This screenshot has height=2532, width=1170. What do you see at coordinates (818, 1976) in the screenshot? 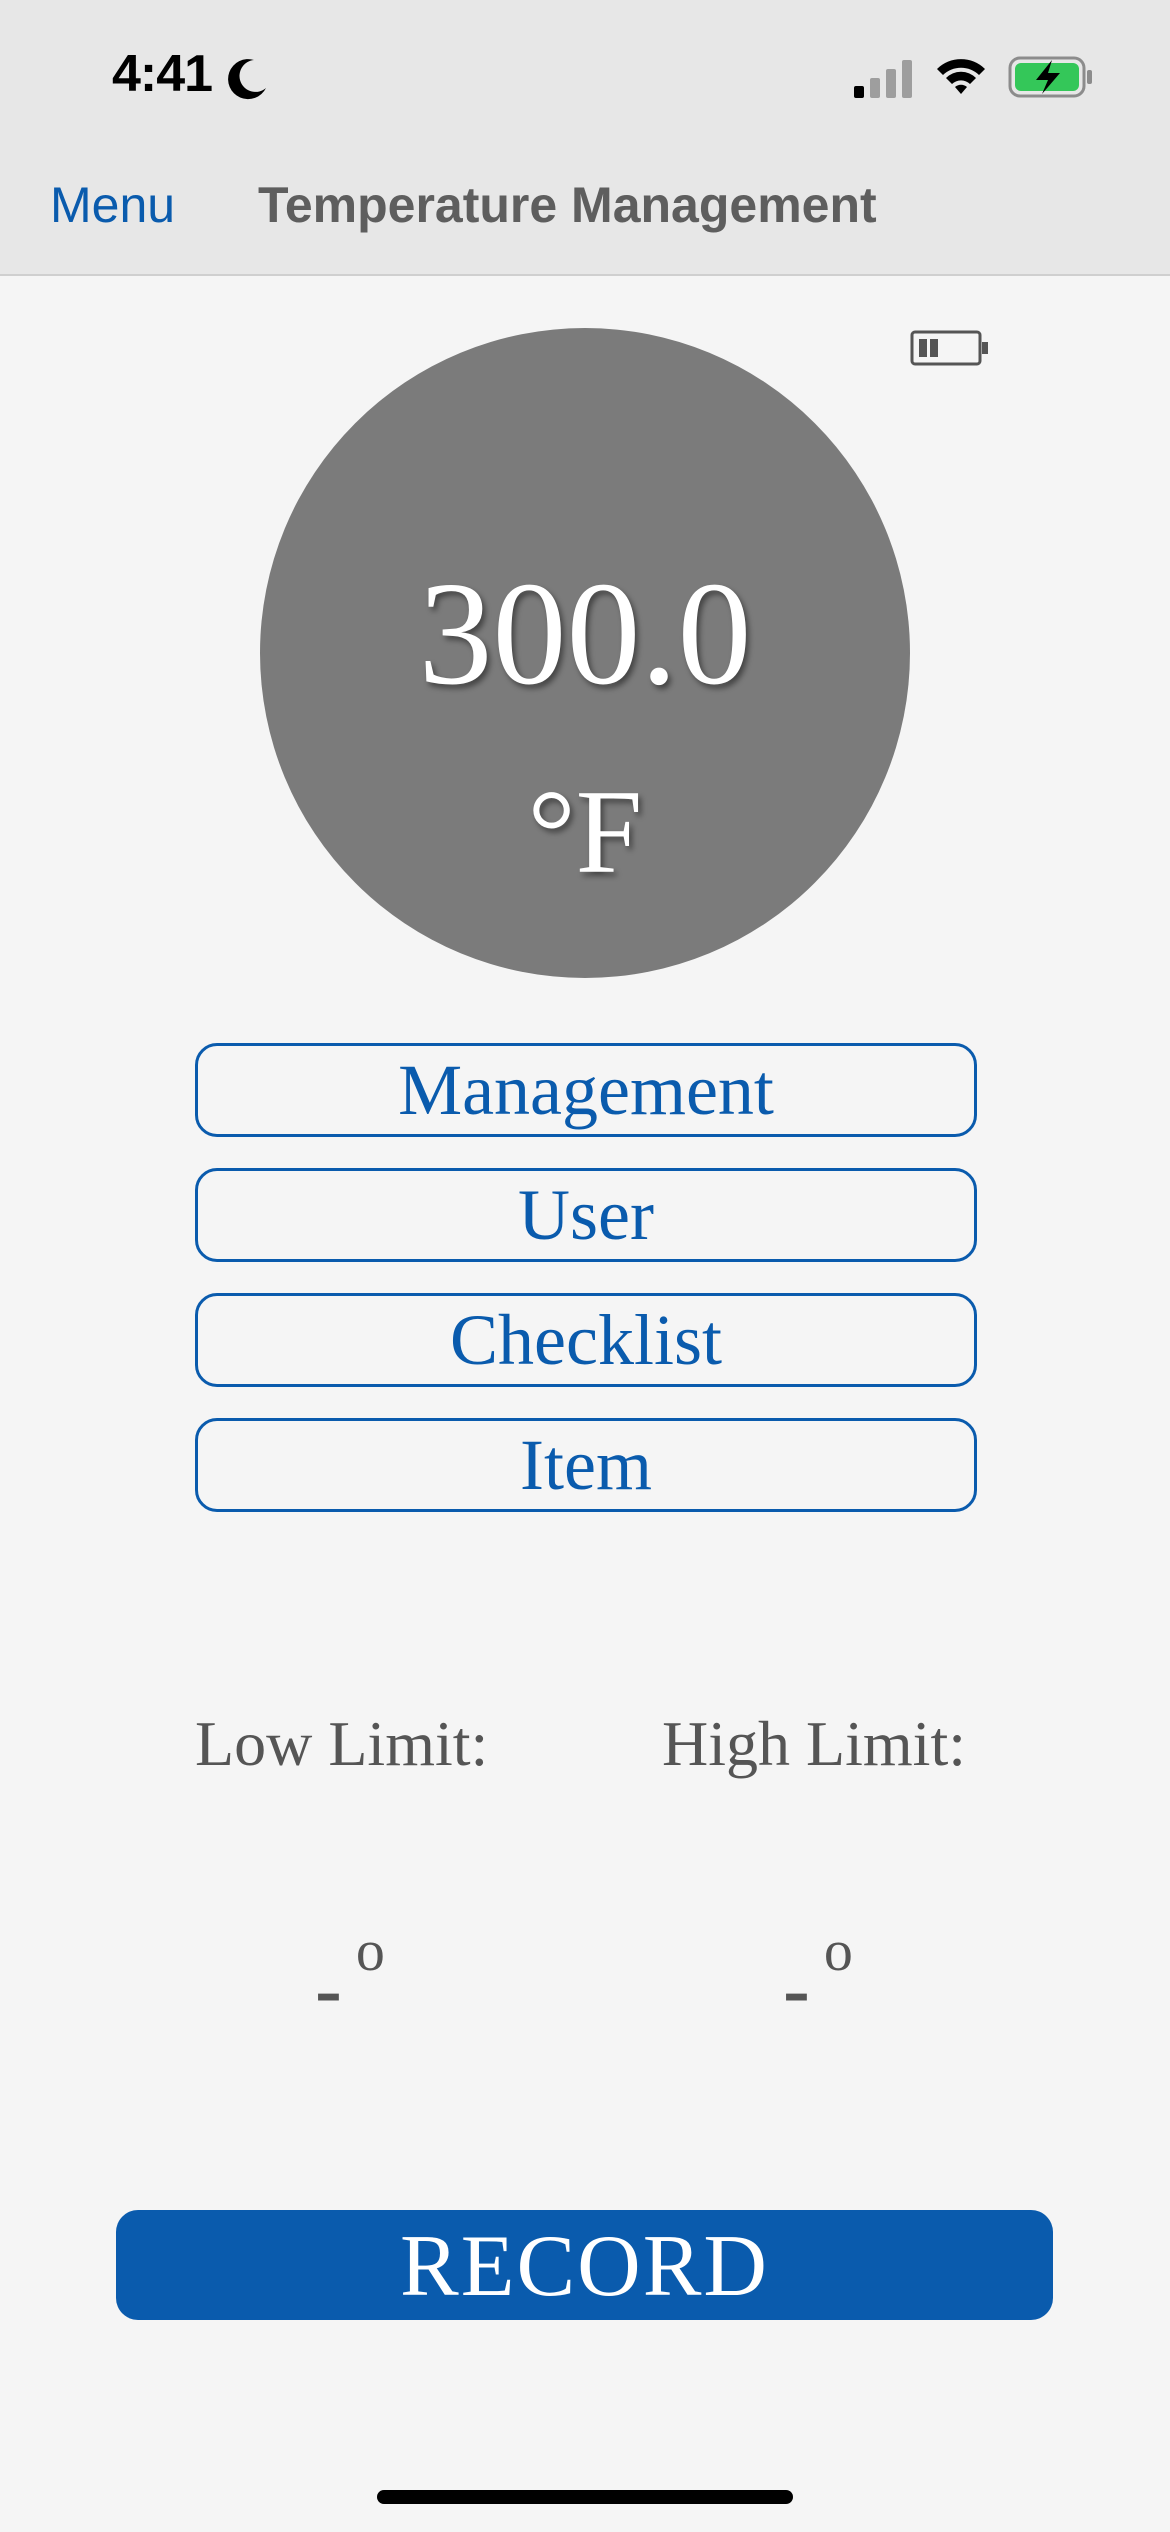
I see `high-limit-value: -o` at bounding box center [818, 1976].